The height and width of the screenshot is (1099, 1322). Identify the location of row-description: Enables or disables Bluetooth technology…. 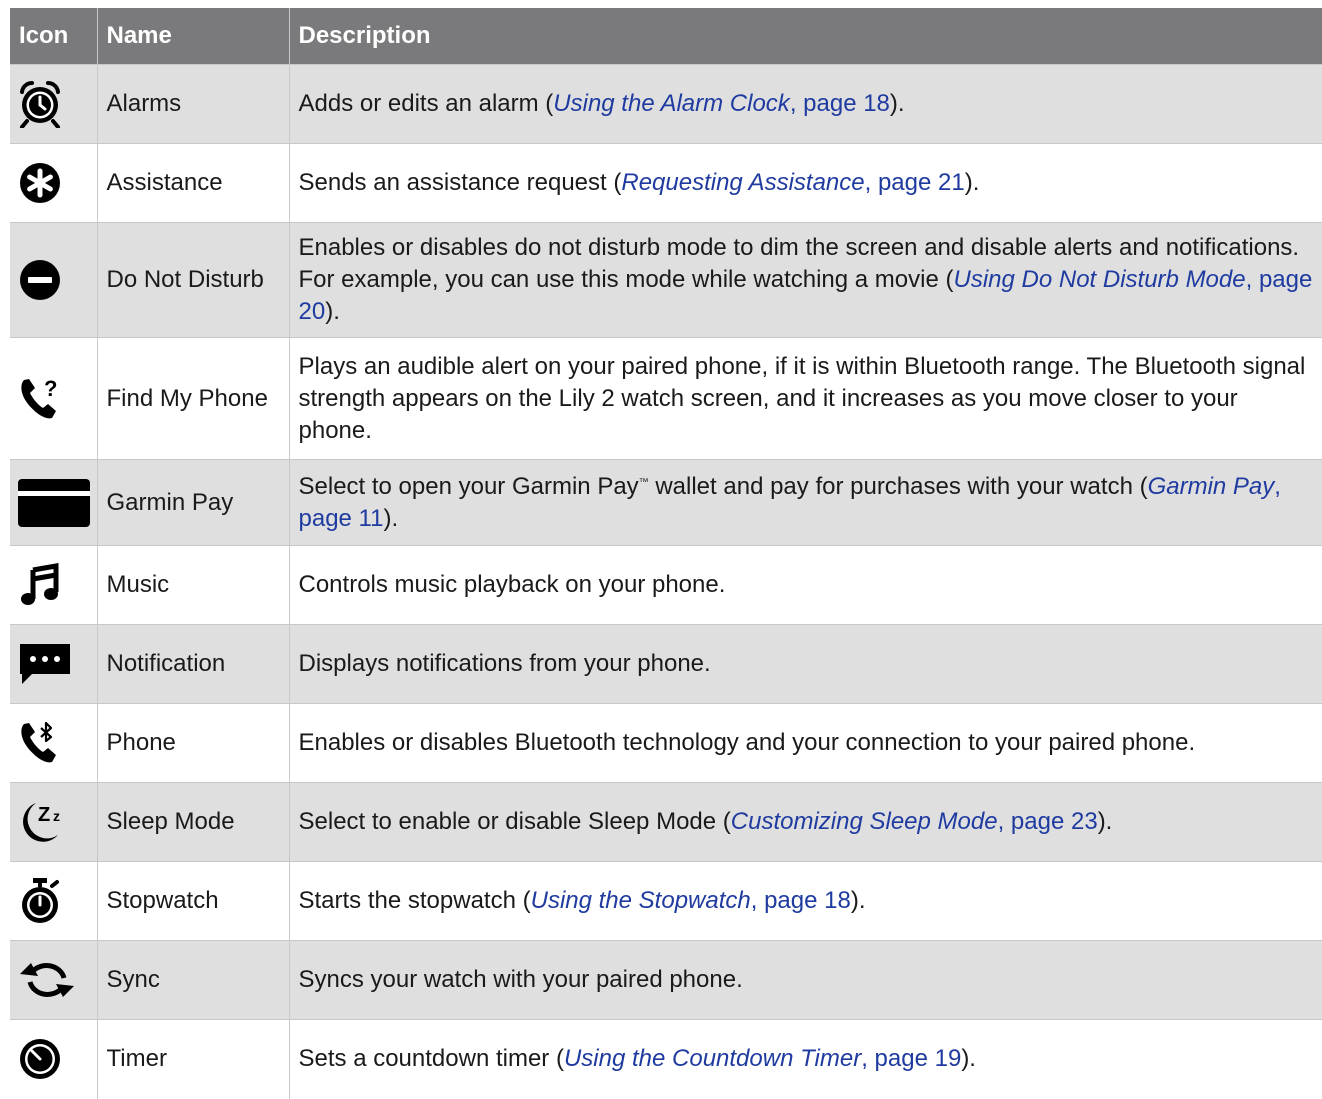
(805, 743).